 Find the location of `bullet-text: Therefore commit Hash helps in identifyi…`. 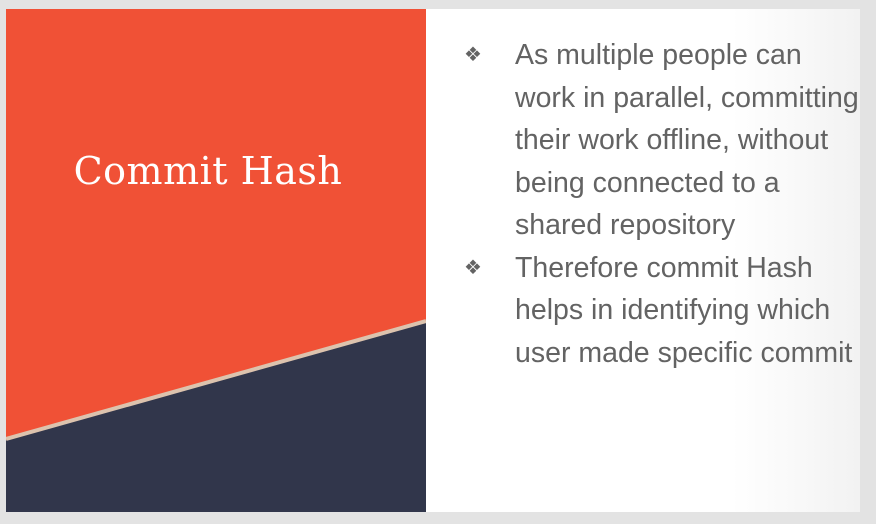

bullet-text: Therefore commit Hash helps in identifyi… is located at coordinates (684, 310).